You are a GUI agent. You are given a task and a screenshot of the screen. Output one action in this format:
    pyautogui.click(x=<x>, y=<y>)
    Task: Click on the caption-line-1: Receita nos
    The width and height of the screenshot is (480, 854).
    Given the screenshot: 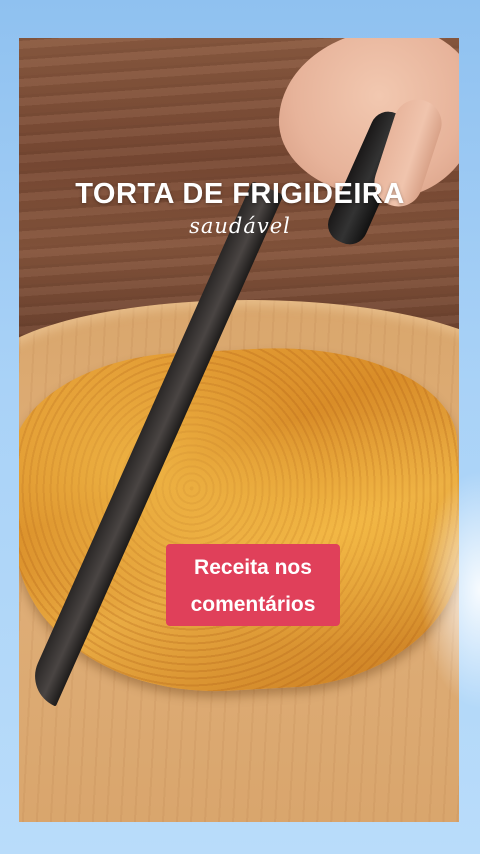 What is the action you would take?
    pyautogui.click(x=253, y=567)
    